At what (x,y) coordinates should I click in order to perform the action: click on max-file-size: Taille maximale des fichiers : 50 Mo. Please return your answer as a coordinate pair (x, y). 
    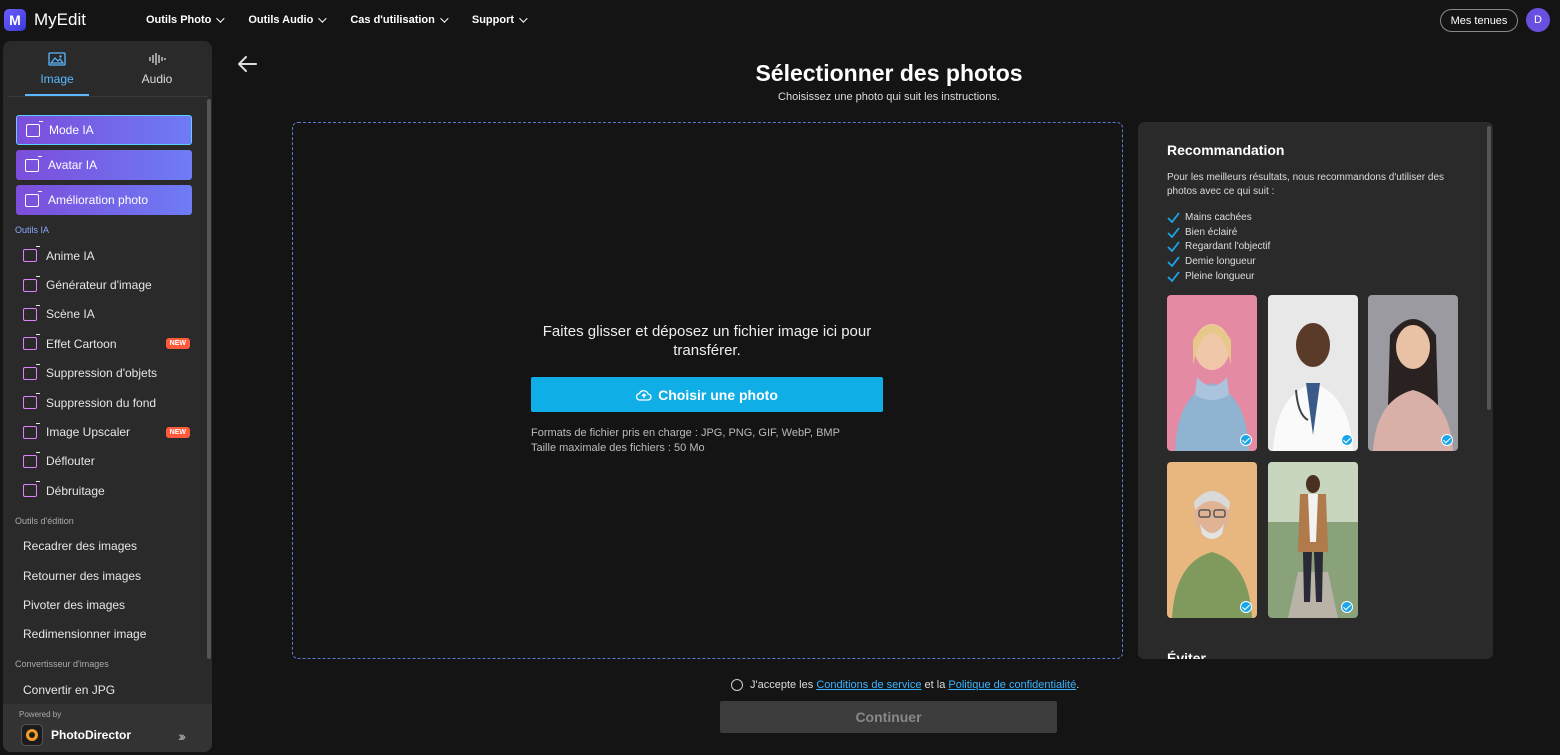
    Looking at the image, I should click on (618, 448).